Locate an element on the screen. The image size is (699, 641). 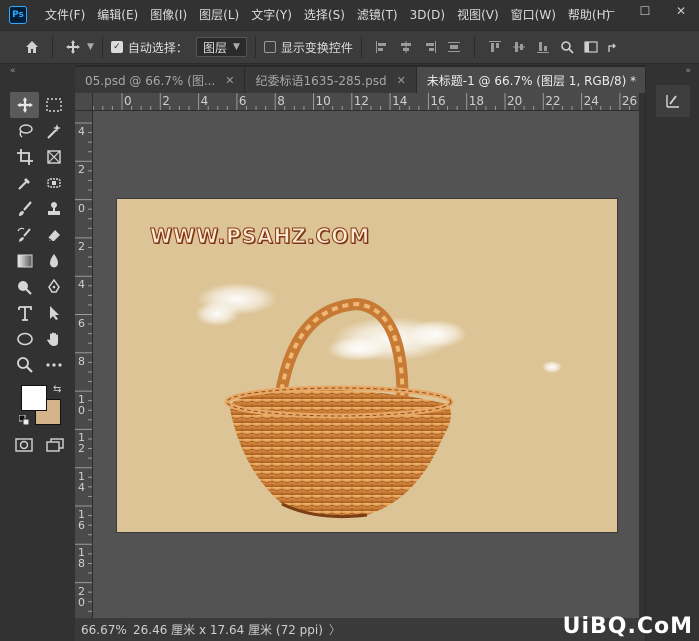
auto-select-checkbox: ✓ is located at coordinates (116, 47).